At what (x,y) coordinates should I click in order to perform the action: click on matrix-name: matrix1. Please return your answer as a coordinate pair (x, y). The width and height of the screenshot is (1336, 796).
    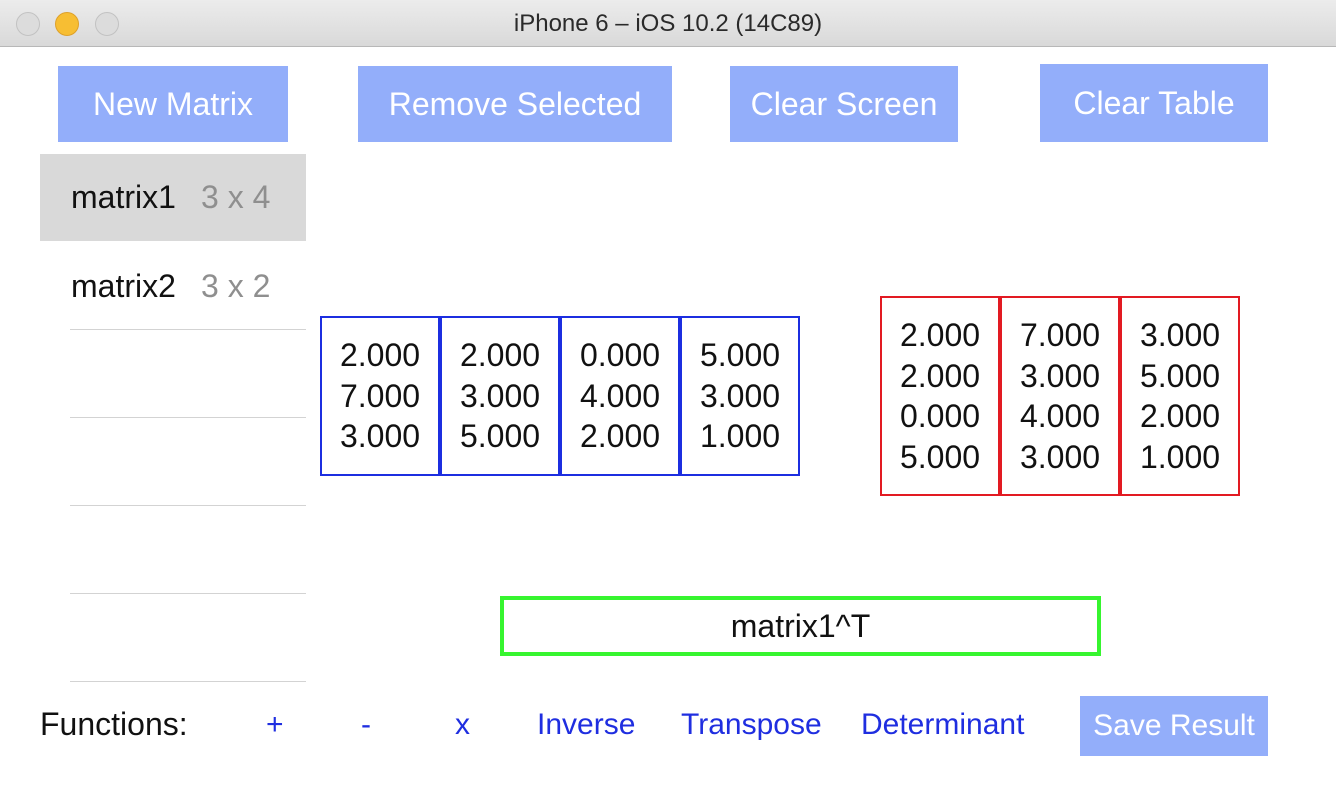
    Looking at the image, I should click on (123, 197).